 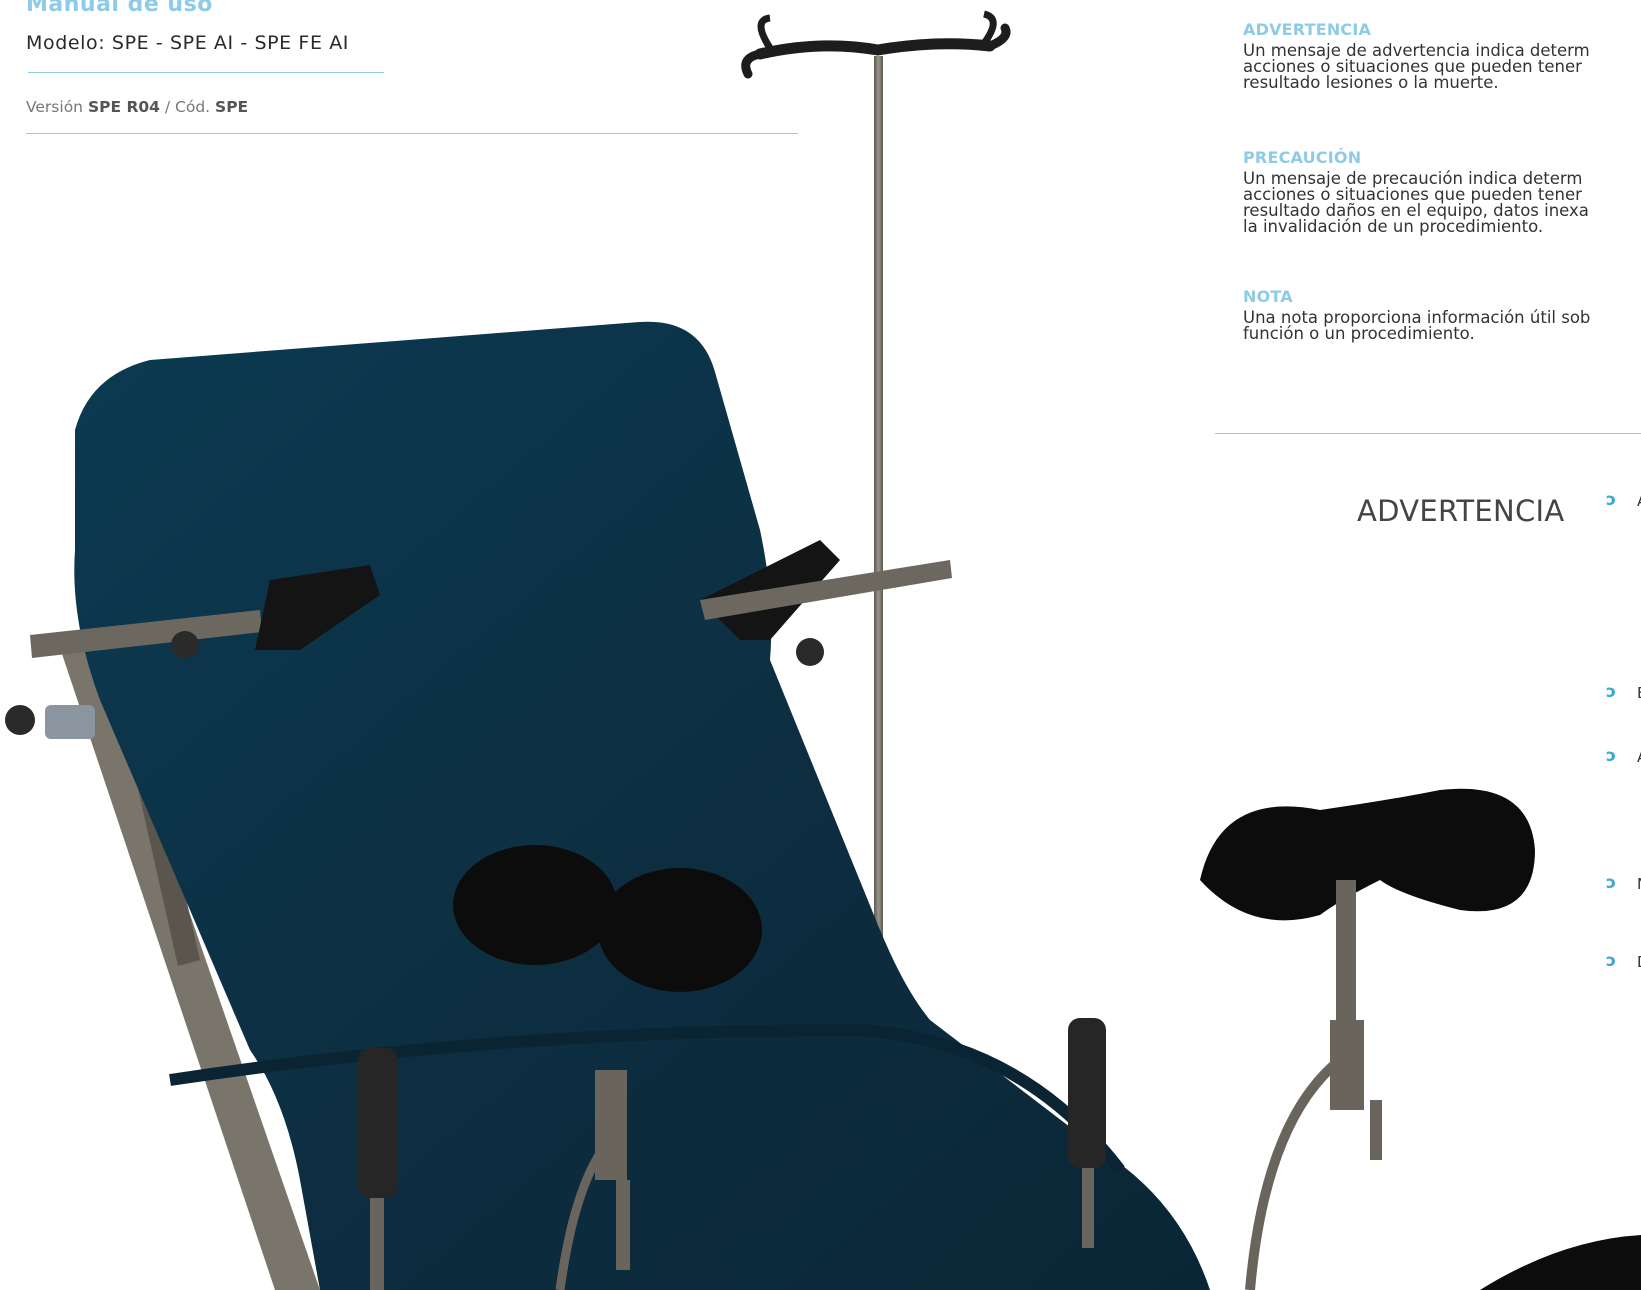 I want to click on header-divider, so click(x=206, y=72).